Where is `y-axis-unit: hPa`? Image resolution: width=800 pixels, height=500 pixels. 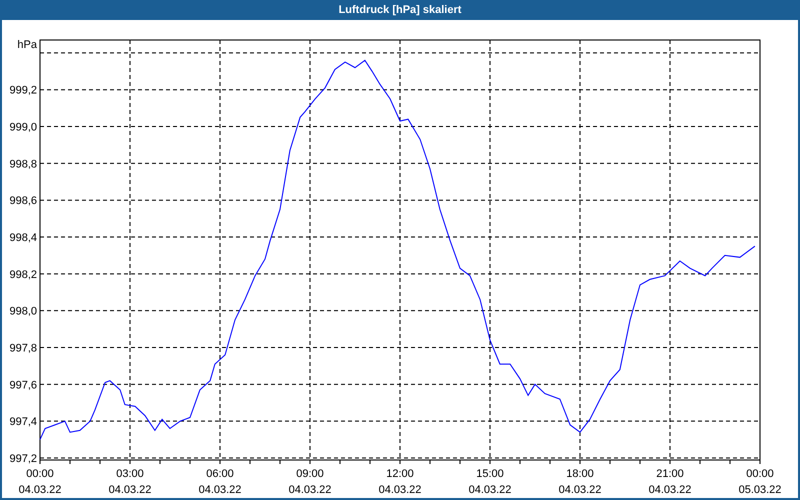 y-axis-unit: hPa is located at coordinates (27, 45).